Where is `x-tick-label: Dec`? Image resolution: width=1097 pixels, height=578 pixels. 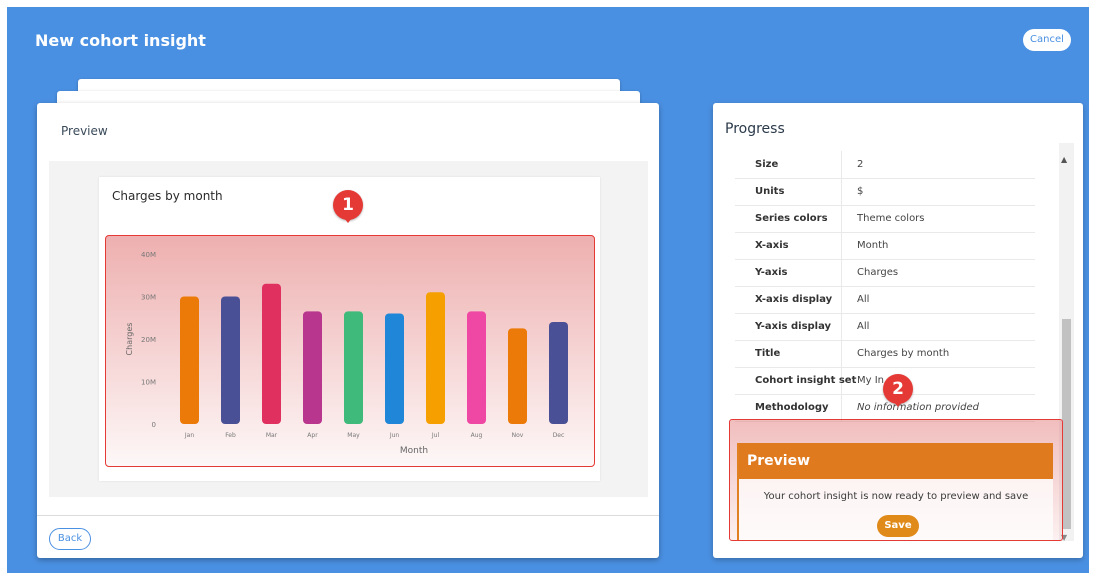 x-tick-label: Dec is located at coordinates (559, 435).